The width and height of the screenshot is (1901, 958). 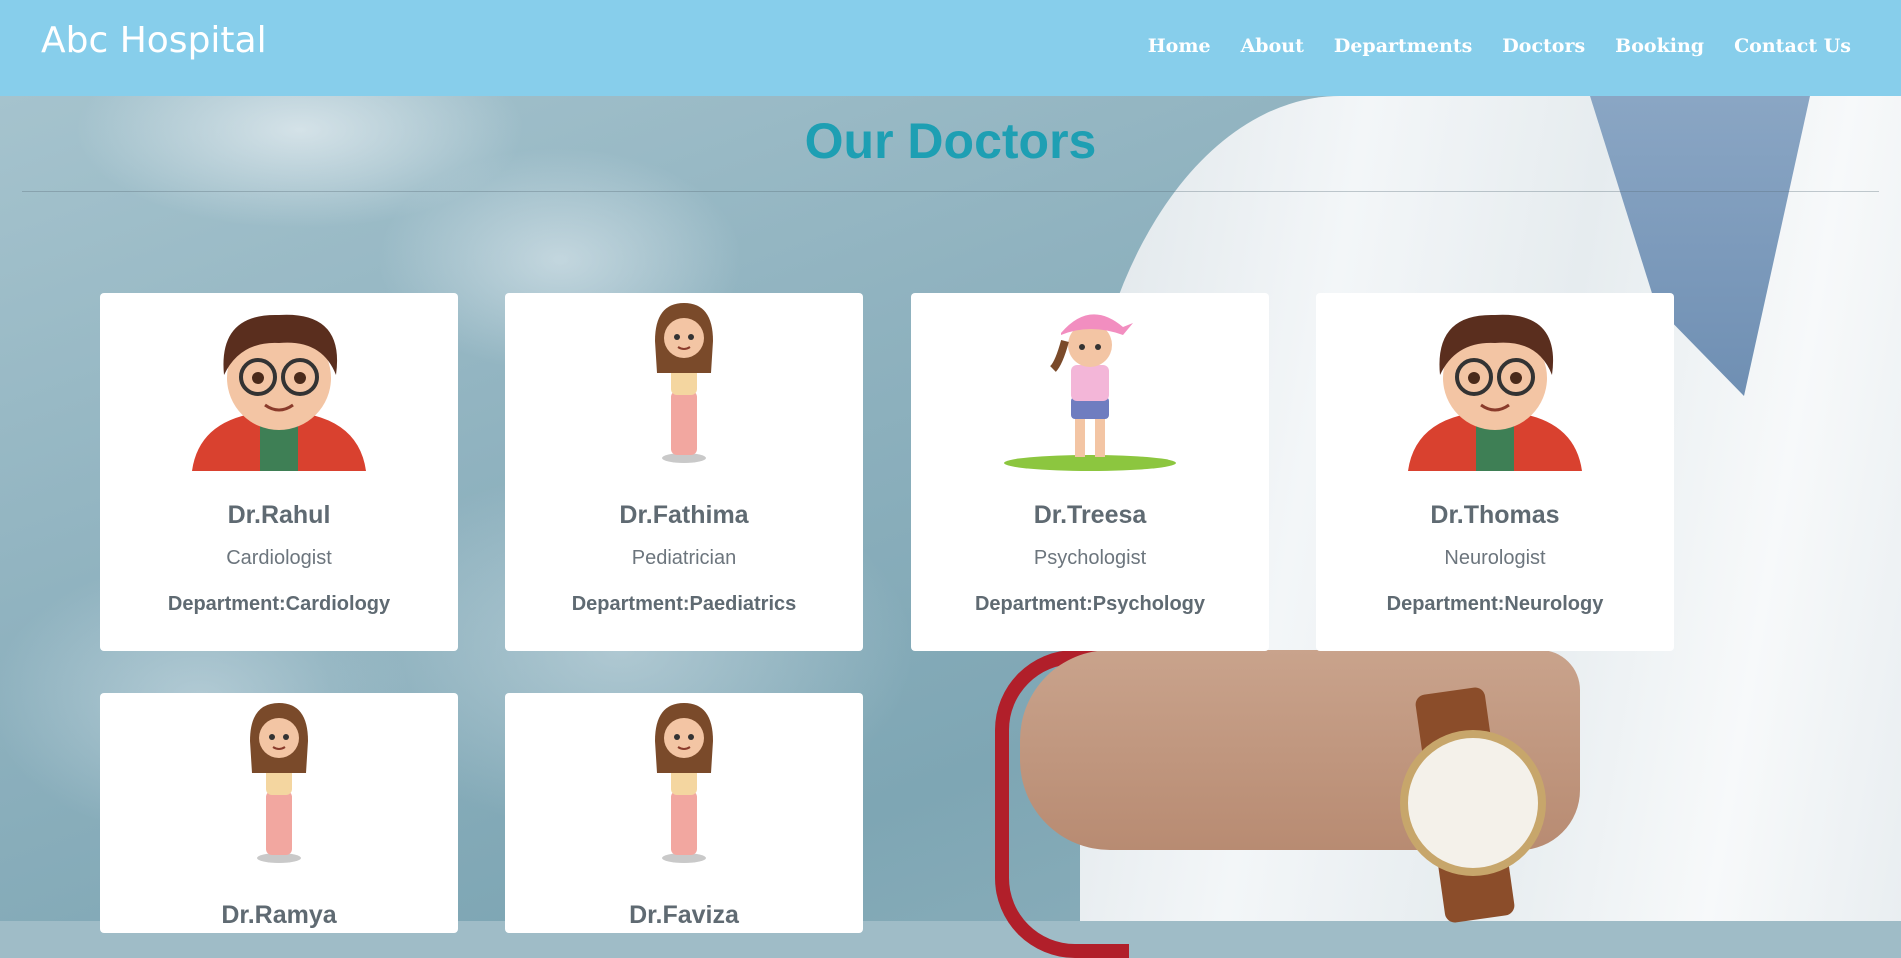 What do you see at coordinates (279, 558) in the screenshot?
I see `doctor-specialty: Cardiologist` at bounding box center [279, 558].